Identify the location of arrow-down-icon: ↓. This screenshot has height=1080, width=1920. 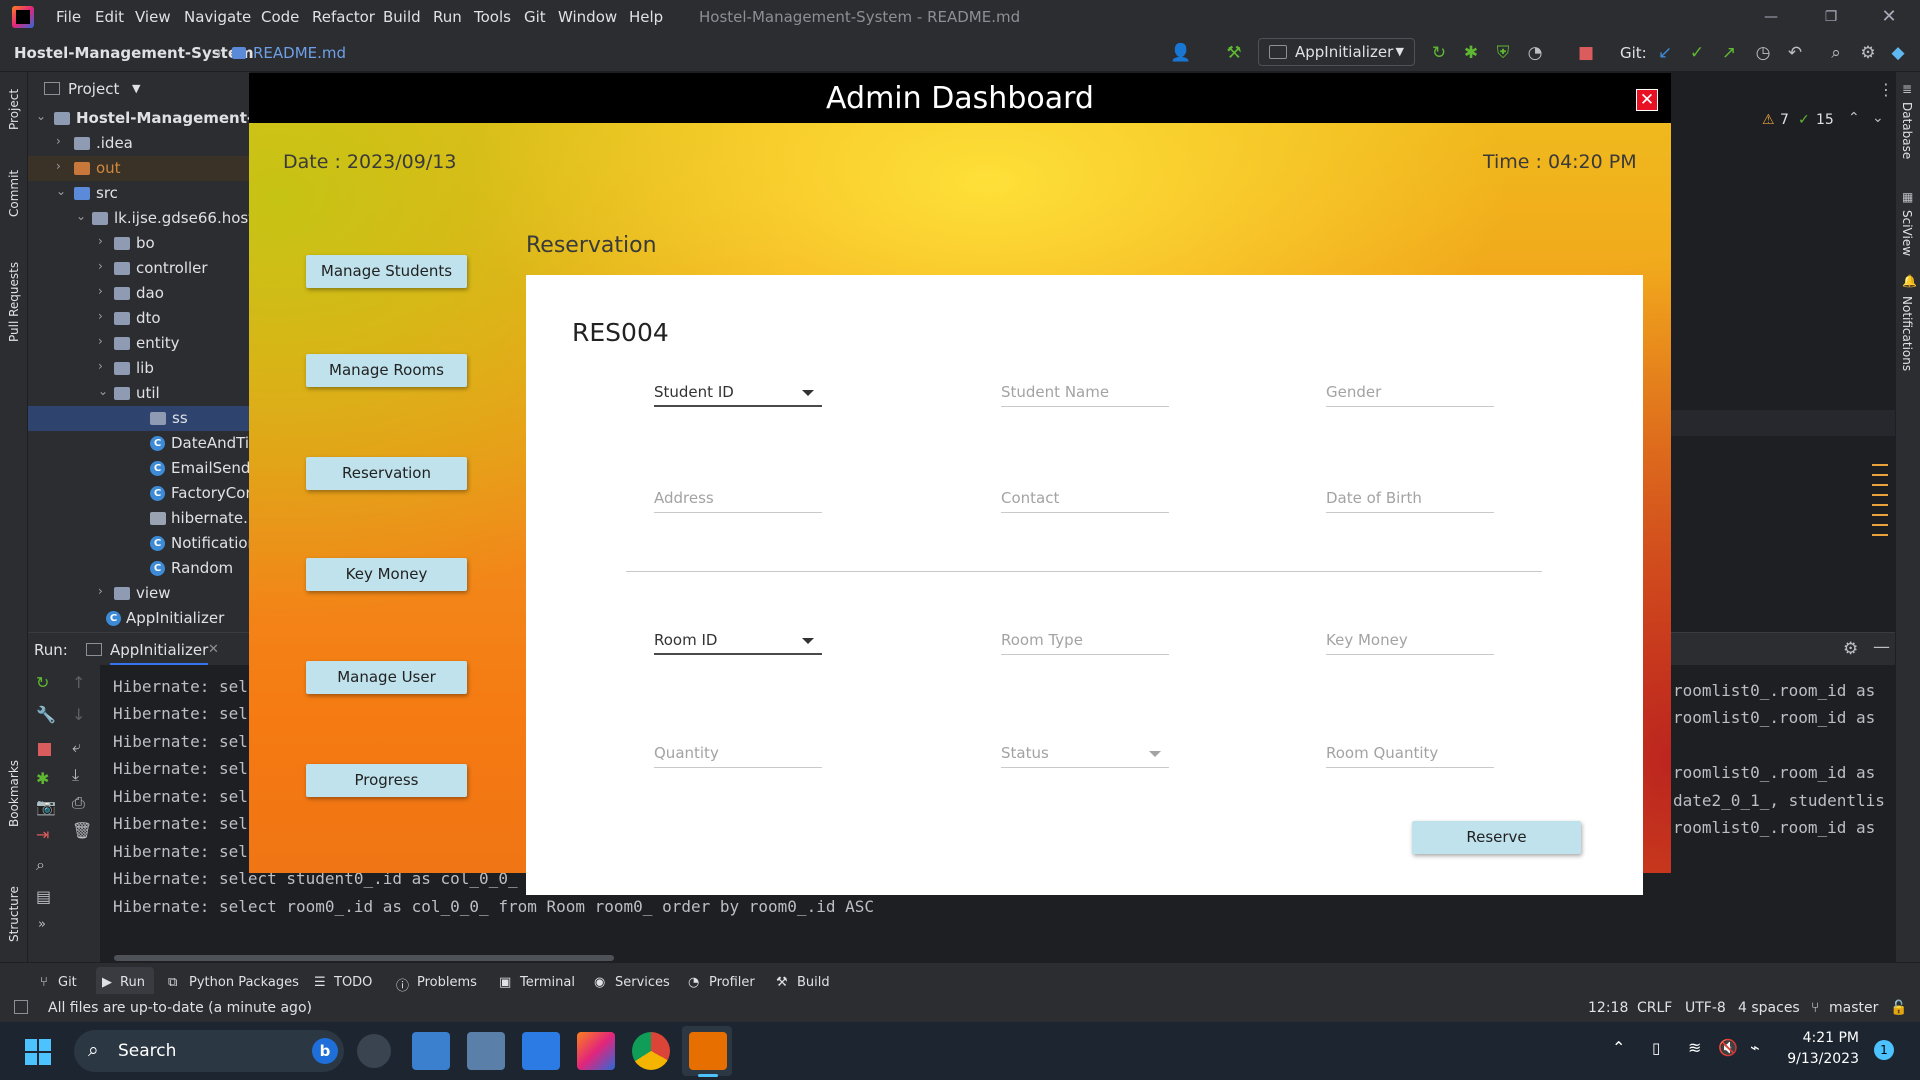
(78, 714).